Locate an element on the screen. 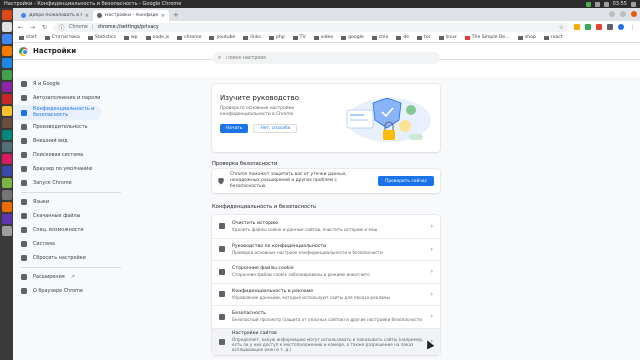 The image size is (640, 360). bookmark-folder: php is located at coordinates (276, 37).